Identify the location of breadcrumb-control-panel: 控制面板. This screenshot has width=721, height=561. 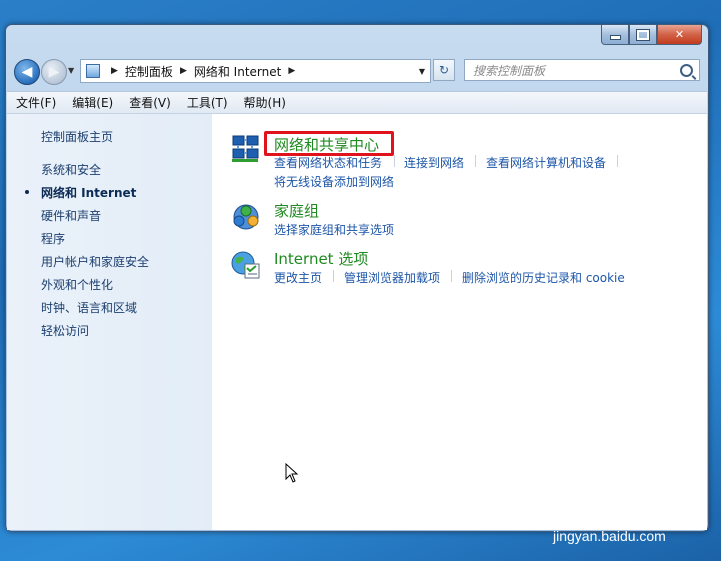
(149, 71).